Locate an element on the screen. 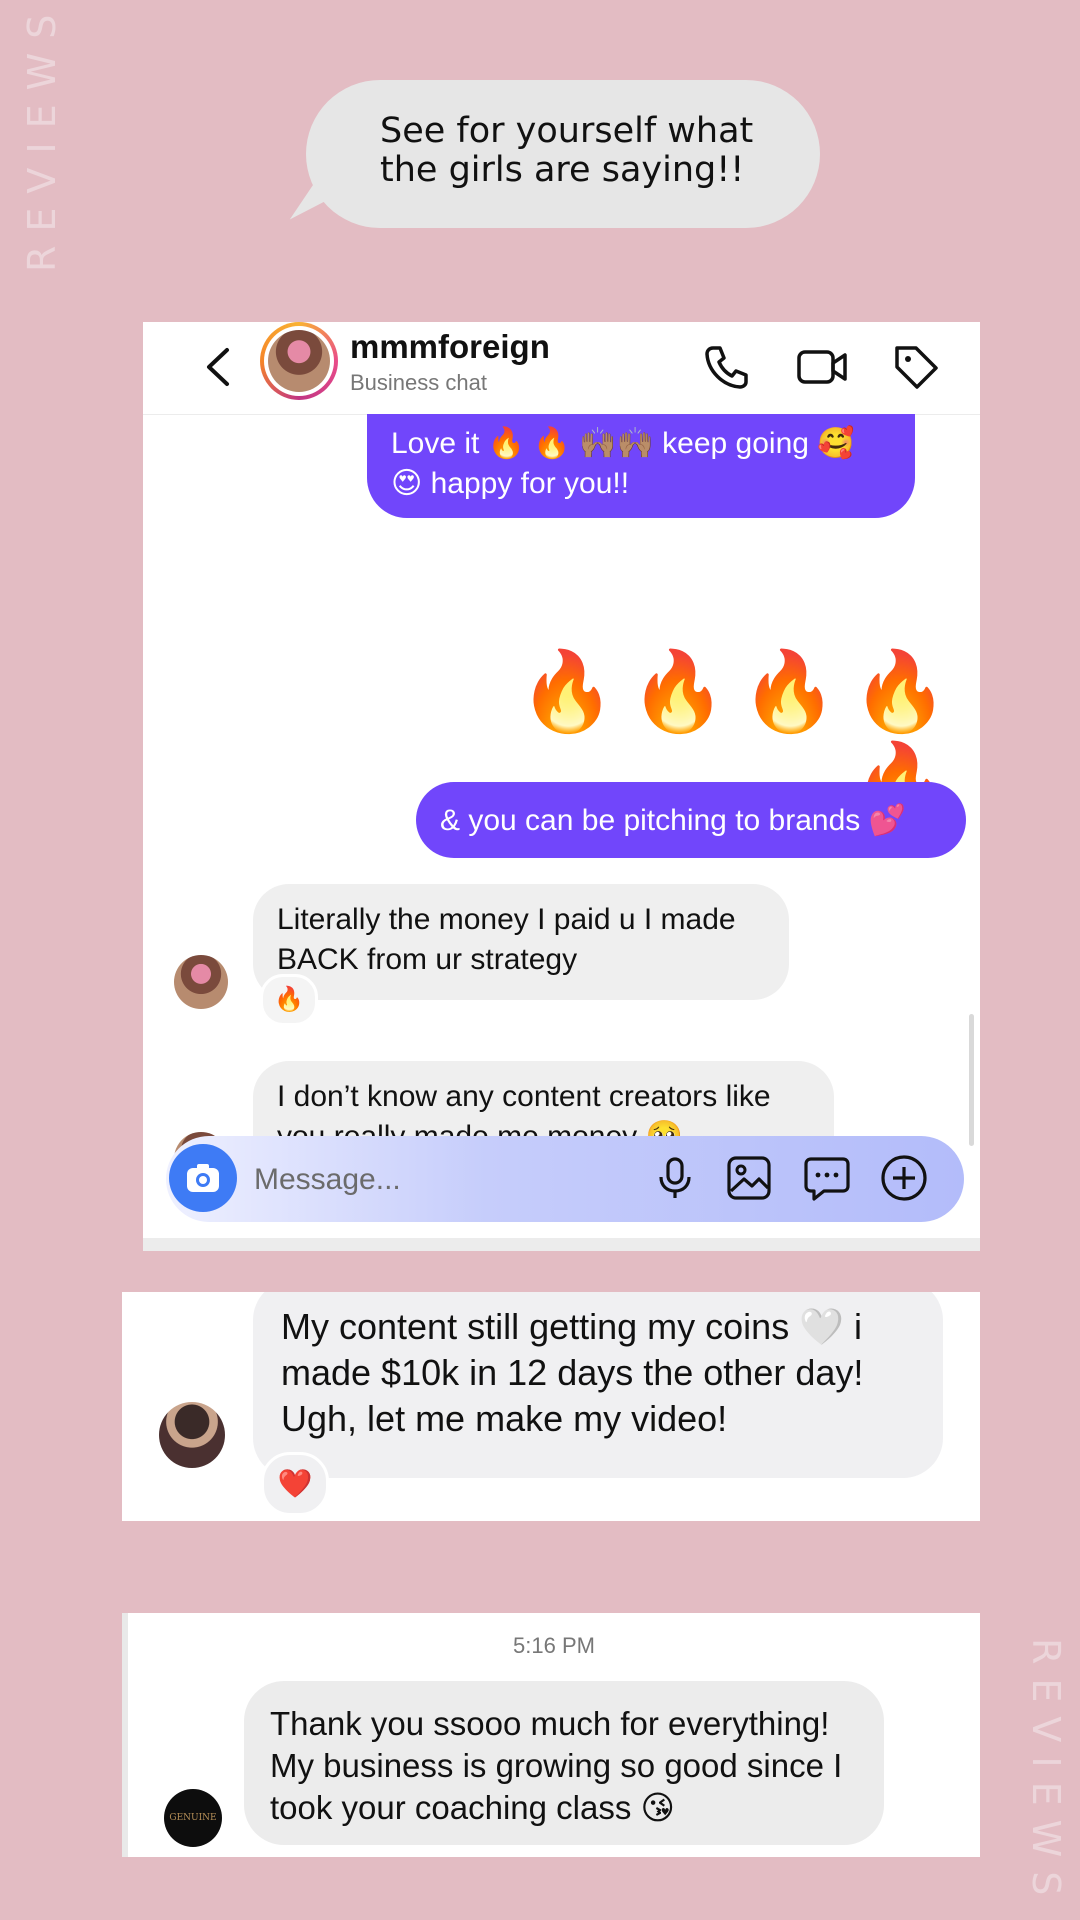  scrollbar is located at coordinates (971, 1080).